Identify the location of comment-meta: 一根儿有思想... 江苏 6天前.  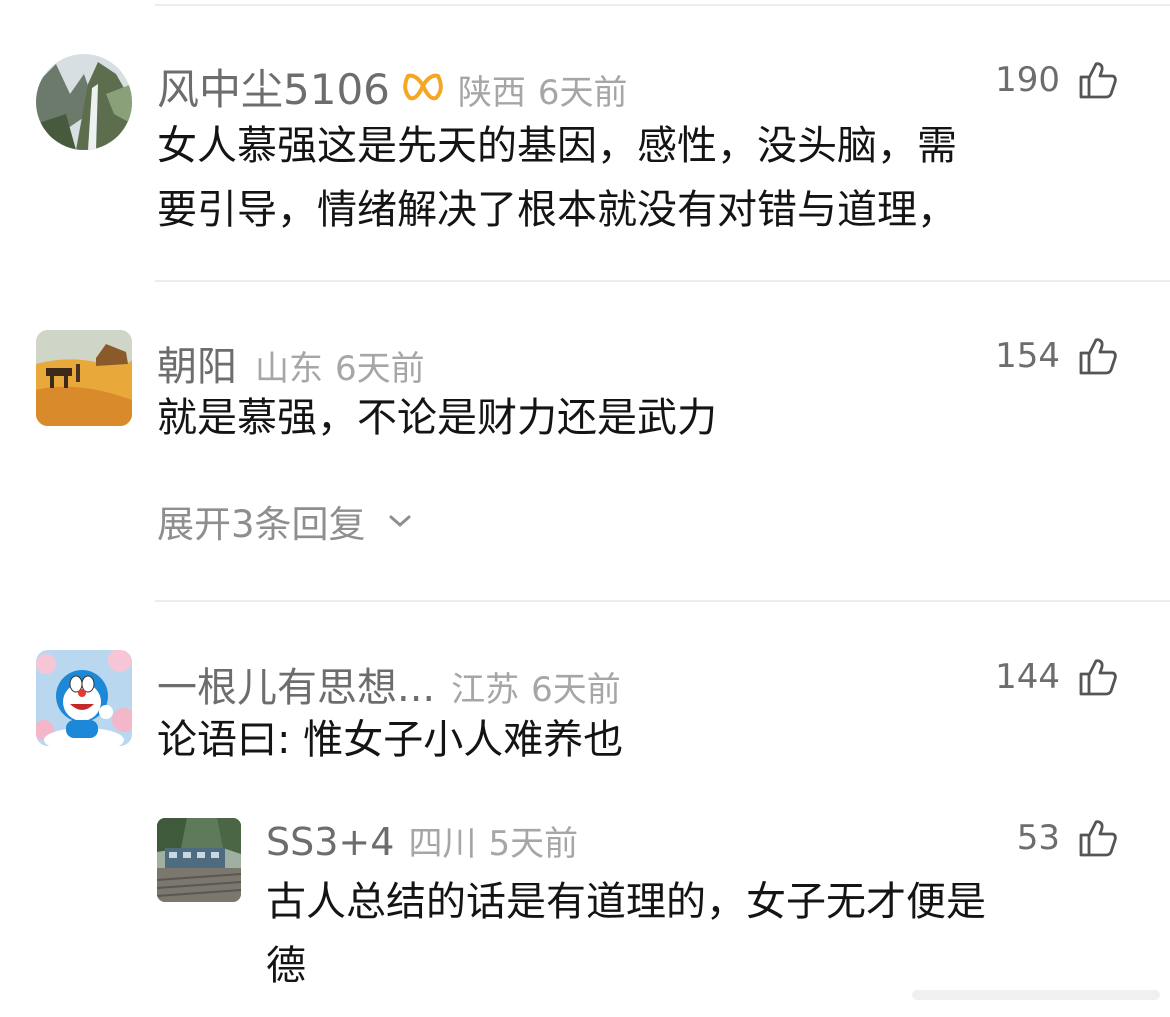
(389, 684).